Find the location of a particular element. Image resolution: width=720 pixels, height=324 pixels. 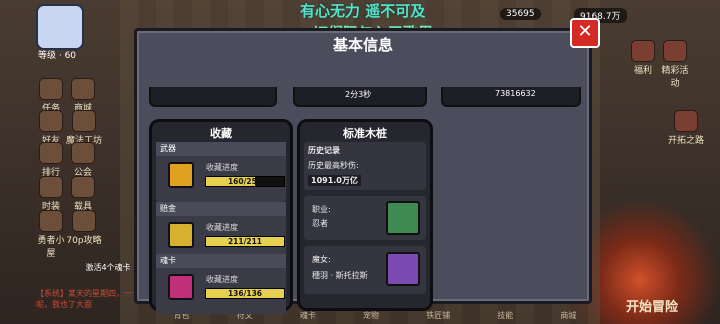

category-name: 赔金 is located at coordinates (221, 209).